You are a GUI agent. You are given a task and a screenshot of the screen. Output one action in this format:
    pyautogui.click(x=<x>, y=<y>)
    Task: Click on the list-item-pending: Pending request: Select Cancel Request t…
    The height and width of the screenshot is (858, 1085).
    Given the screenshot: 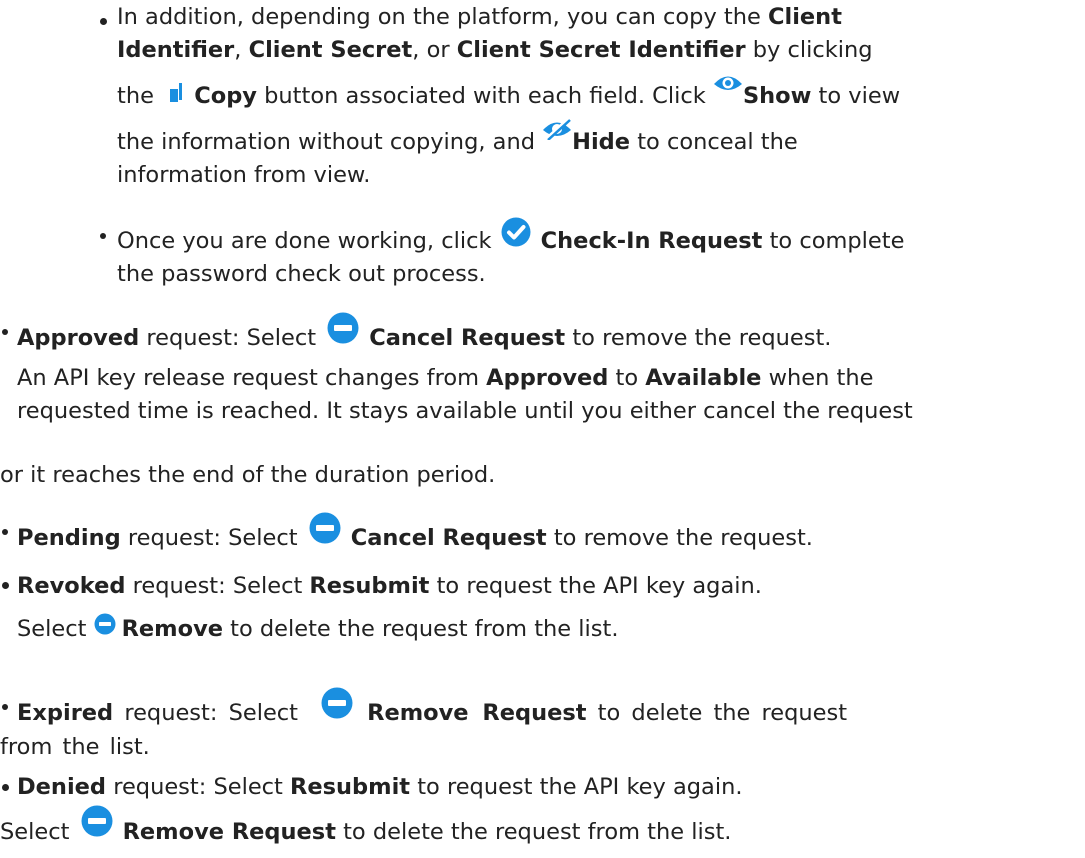 What is the action you would take?
    pyautogui.click(x=415, y=533)
    